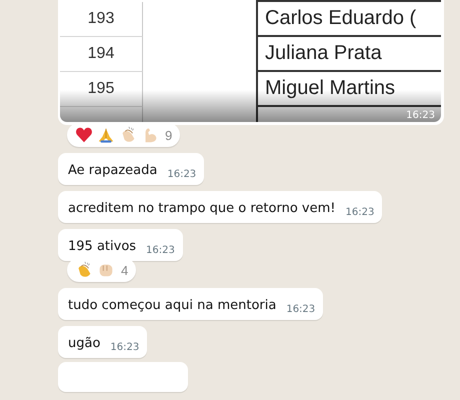 This screenshot has width=460, height=400. I want to click on reactions-pill: 9, so click(123, 135).